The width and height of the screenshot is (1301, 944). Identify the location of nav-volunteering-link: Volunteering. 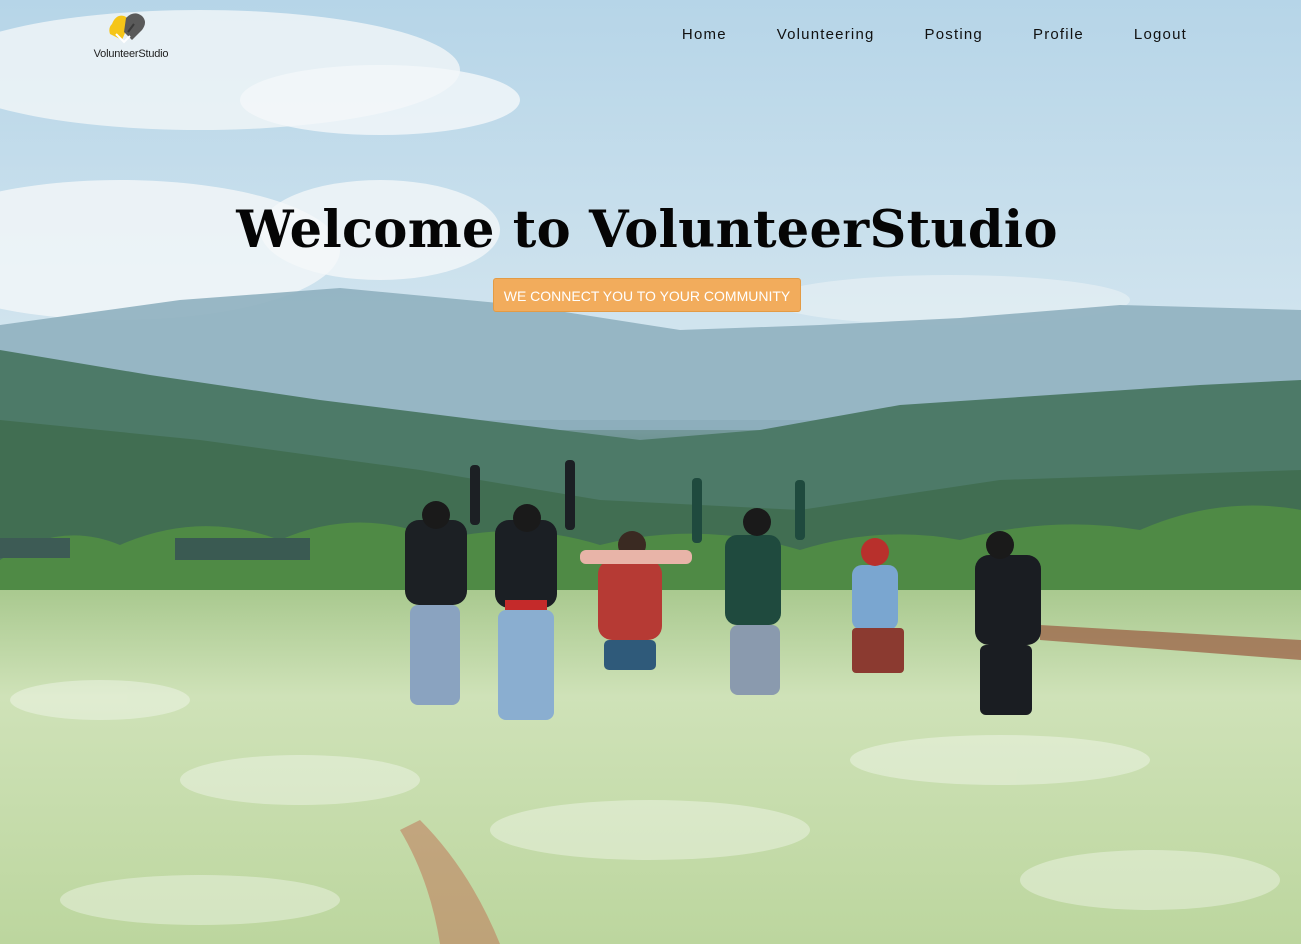
(826, 34).